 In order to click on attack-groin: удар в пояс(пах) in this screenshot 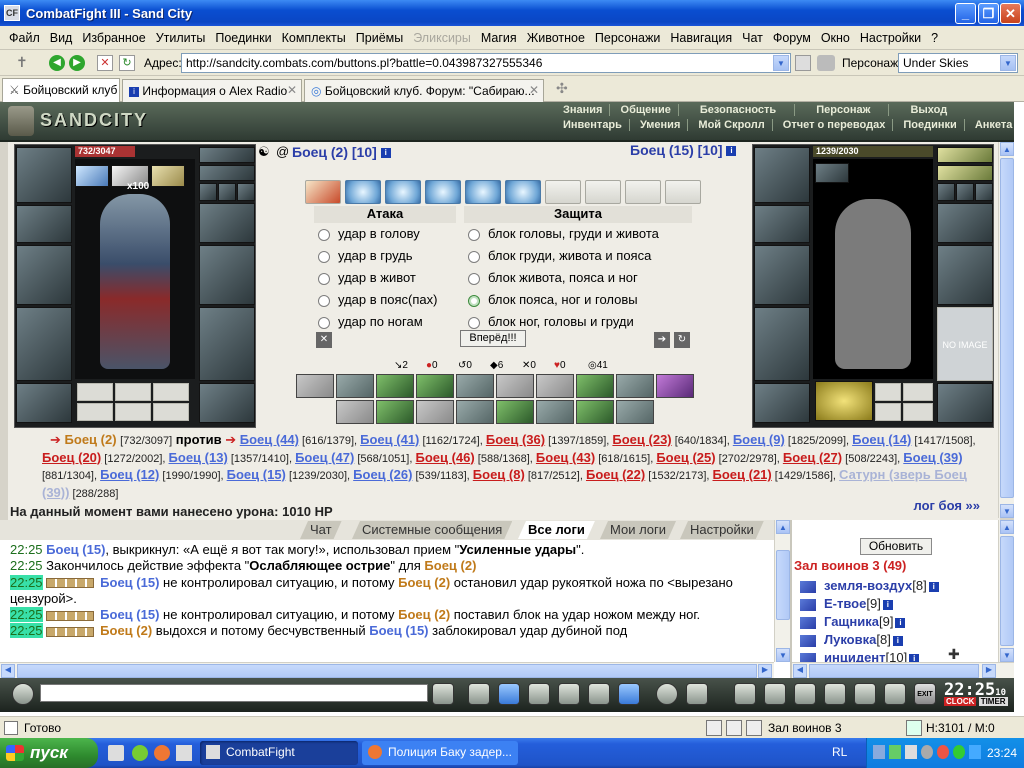, I will do `click(377, 299)`.